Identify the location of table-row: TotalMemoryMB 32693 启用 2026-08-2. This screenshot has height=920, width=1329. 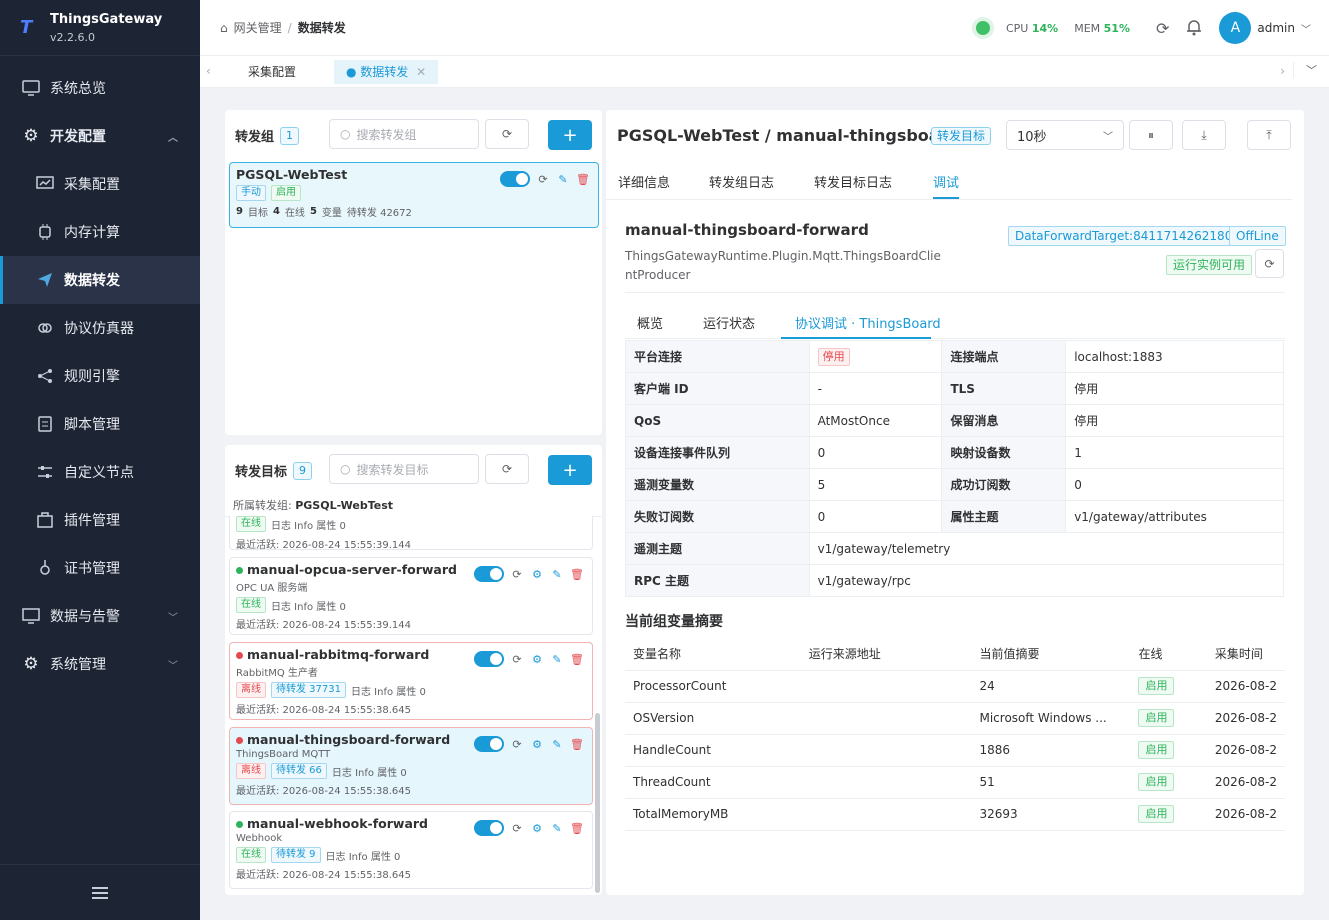
(955, 814).